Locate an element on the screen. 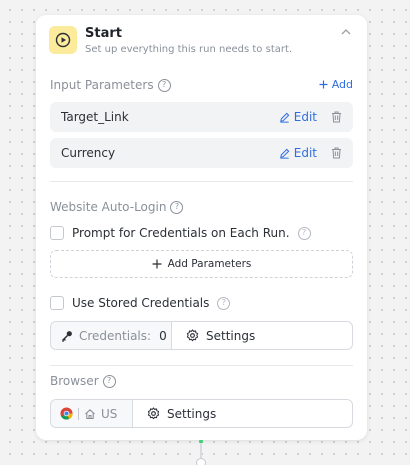 This screenshot has width=410, height=465. prompt-credentials-option: Prompt for Credentials on Each Run. ? is located at coordinates (180, 233).